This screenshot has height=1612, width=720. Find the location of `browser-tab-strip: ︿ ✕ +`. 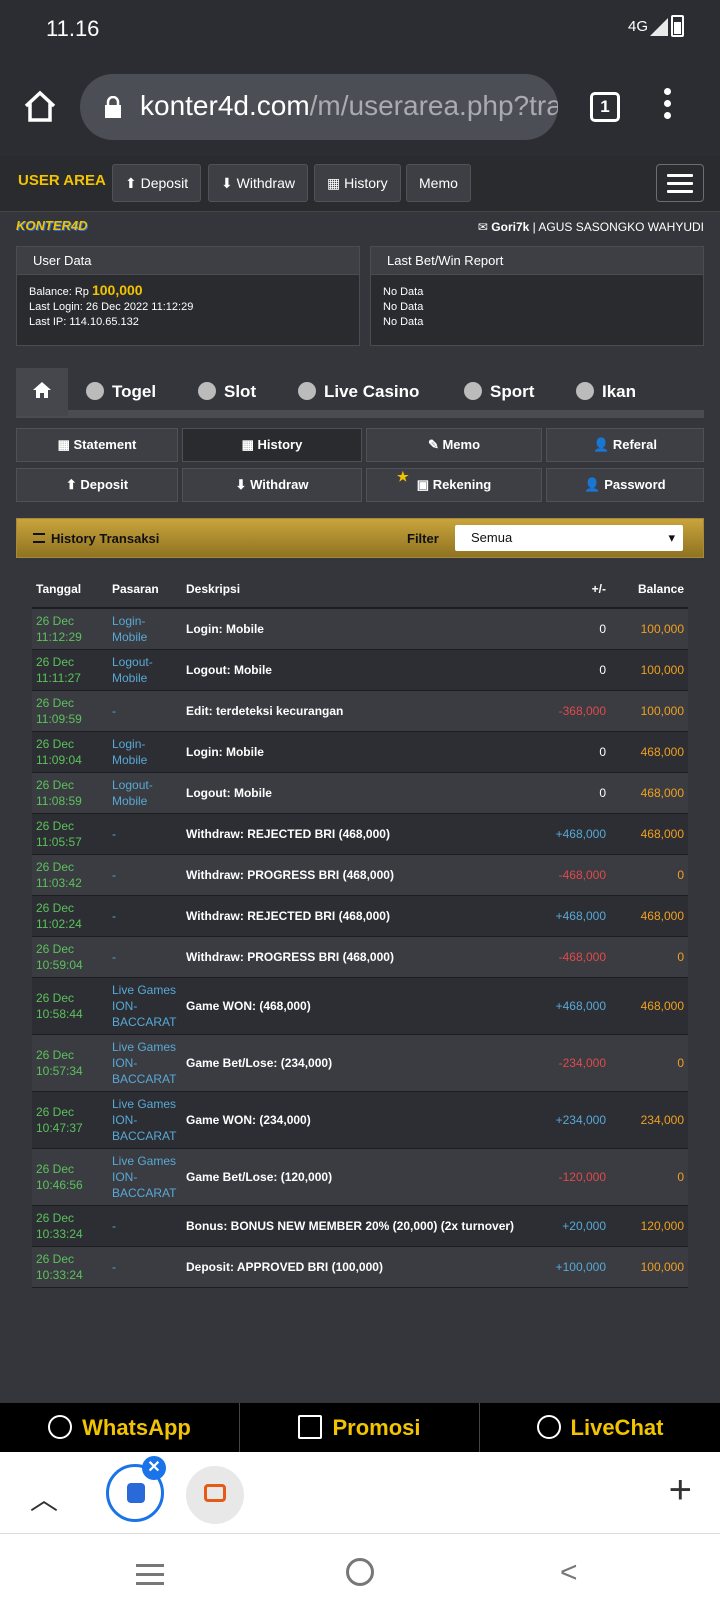

browser-tab-strip: ︿ ✕ + is located at coordinates (360, 1493).